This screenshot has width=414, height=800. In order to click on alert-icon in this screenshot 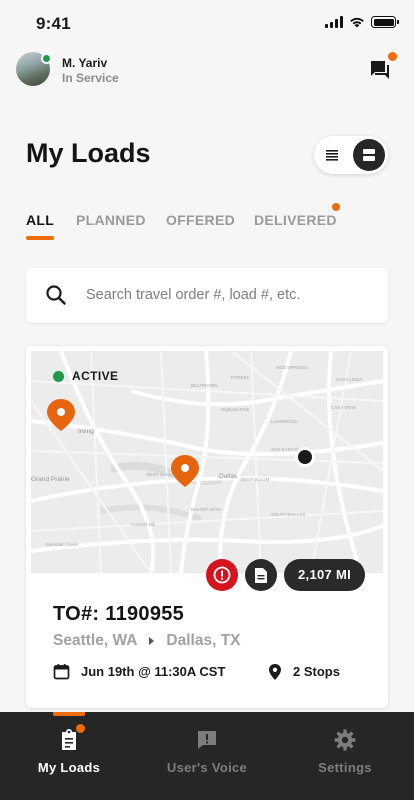, I will do `click(222, 575)`.